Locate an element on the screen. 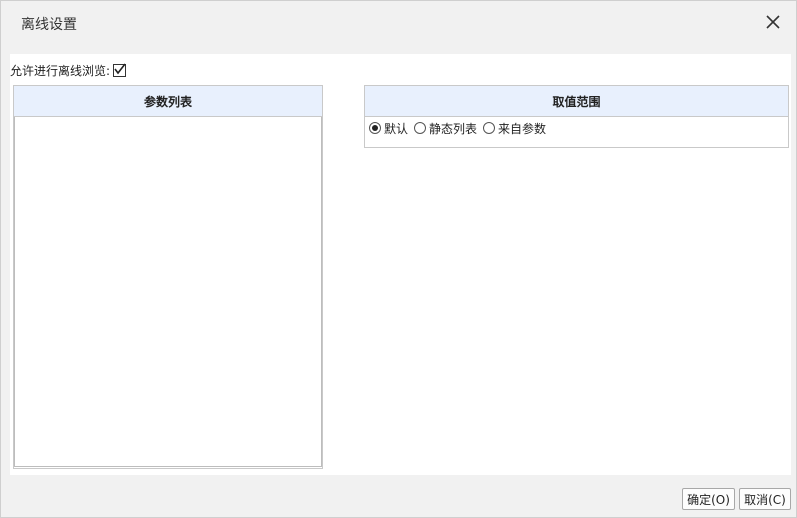  radio-default: 默认 is located at coordinates (388, 128).